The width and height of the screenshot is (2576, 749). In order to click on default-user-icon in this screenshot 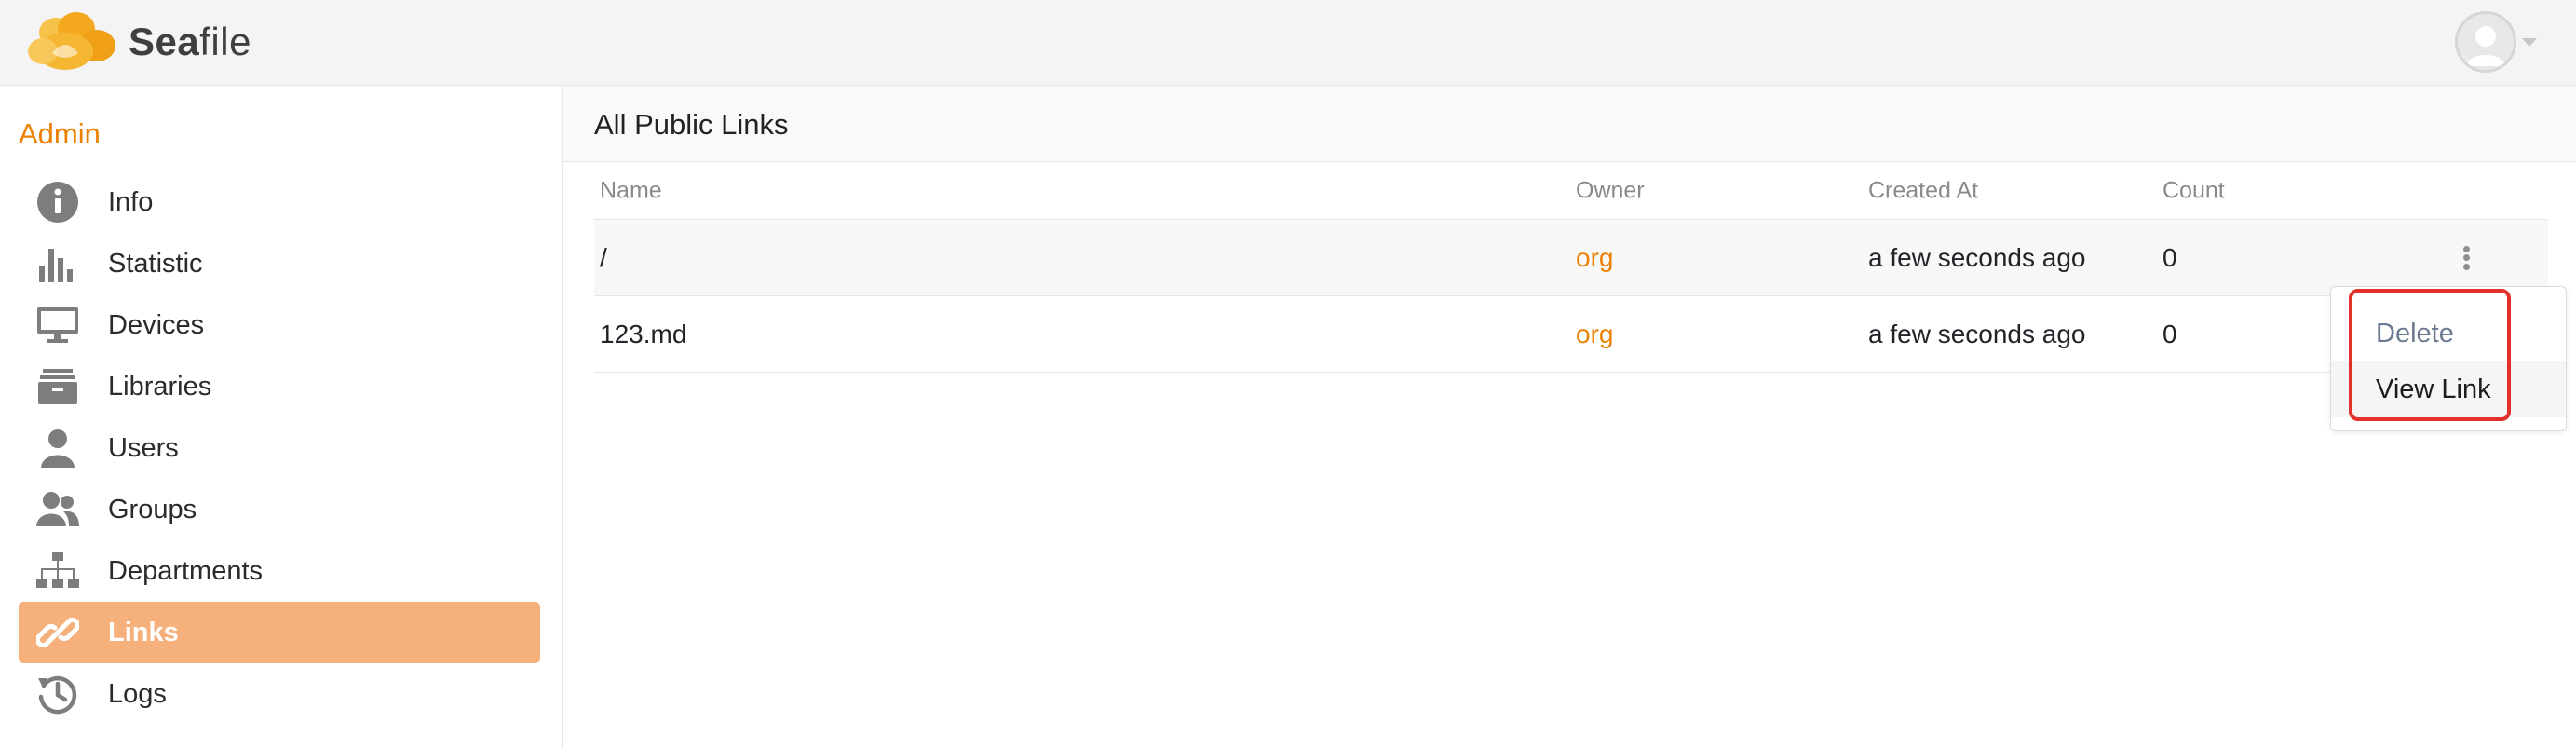, I will do `click(2485, 46)`.